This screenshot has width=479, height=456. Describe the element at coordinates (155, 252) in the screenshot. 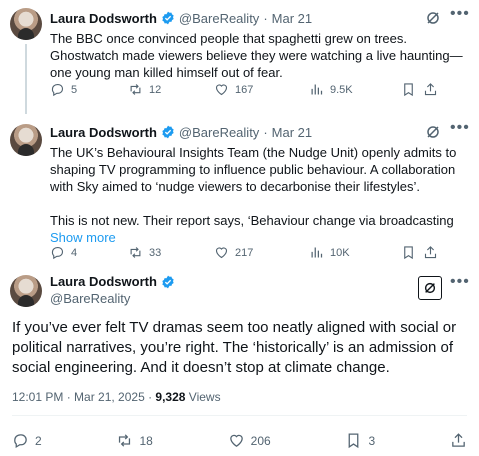

I see `repost-count: 33` at that location.